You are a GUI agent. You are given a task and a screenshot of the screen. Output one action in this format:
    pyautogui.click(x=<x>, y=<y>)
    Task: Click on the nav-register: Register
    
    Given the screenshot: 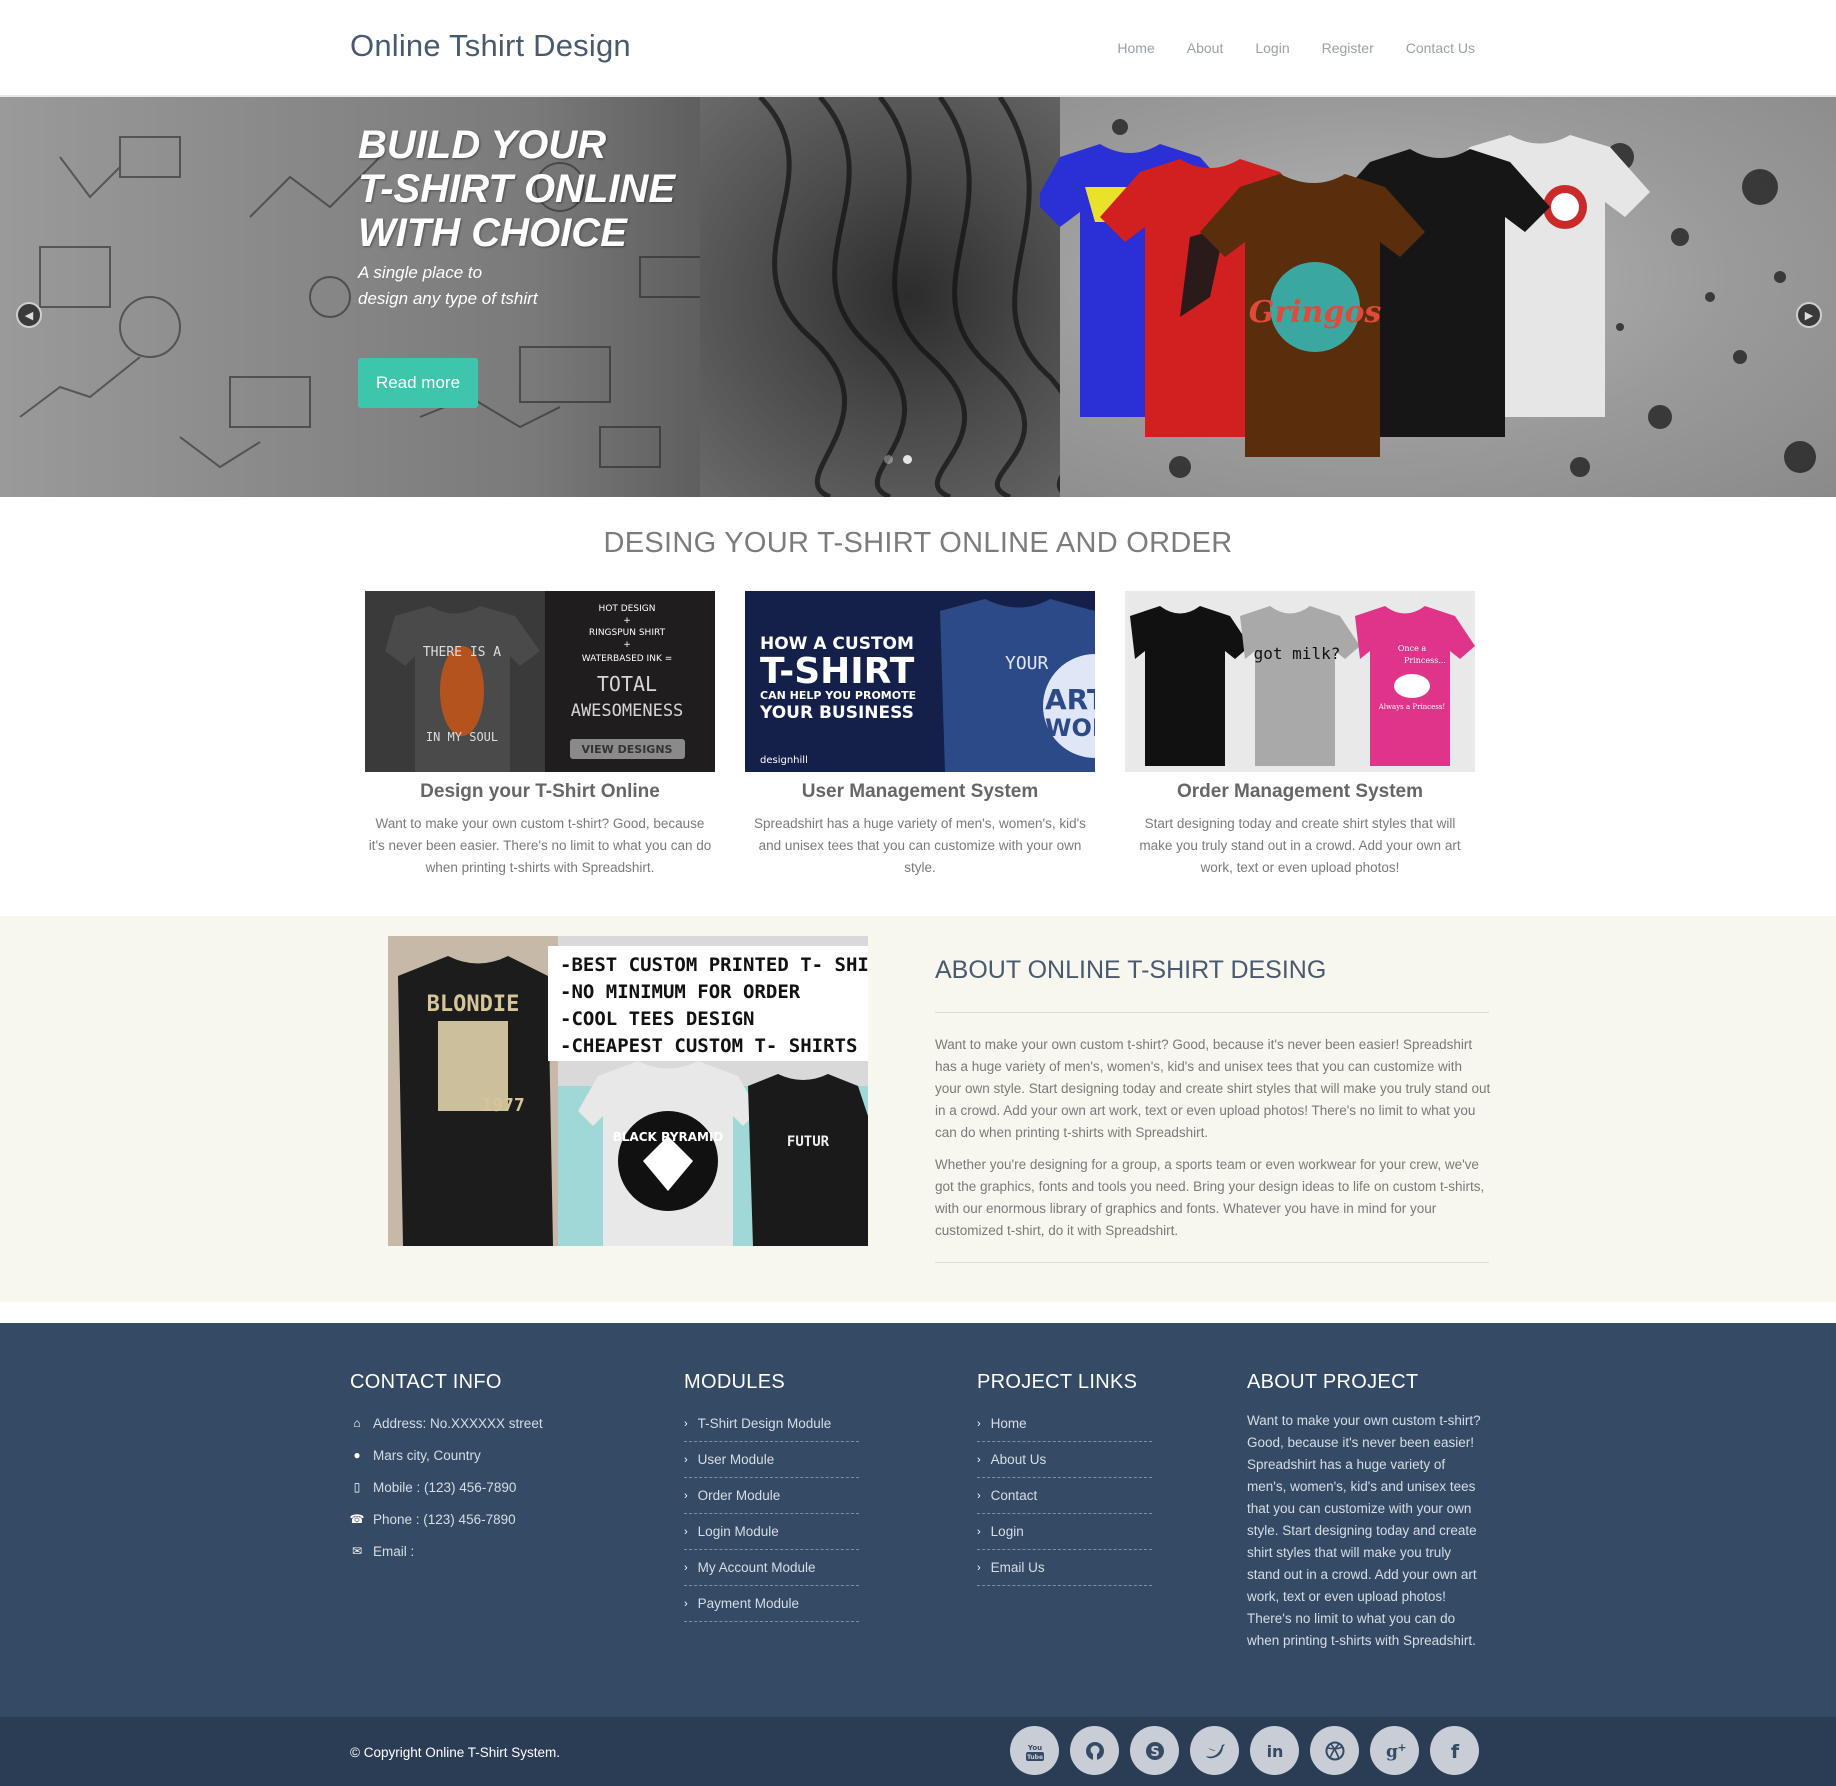 What is the action you would take?
    pyautogui.click(x=1348, y=48)
    